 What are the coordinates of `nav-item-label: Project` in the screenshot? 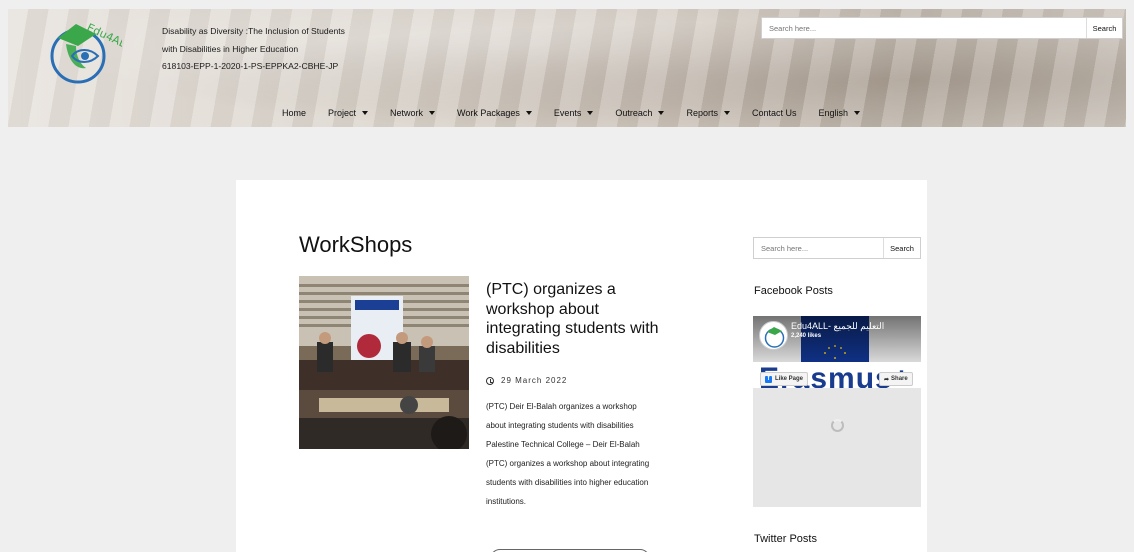 It's located at (342, 113).